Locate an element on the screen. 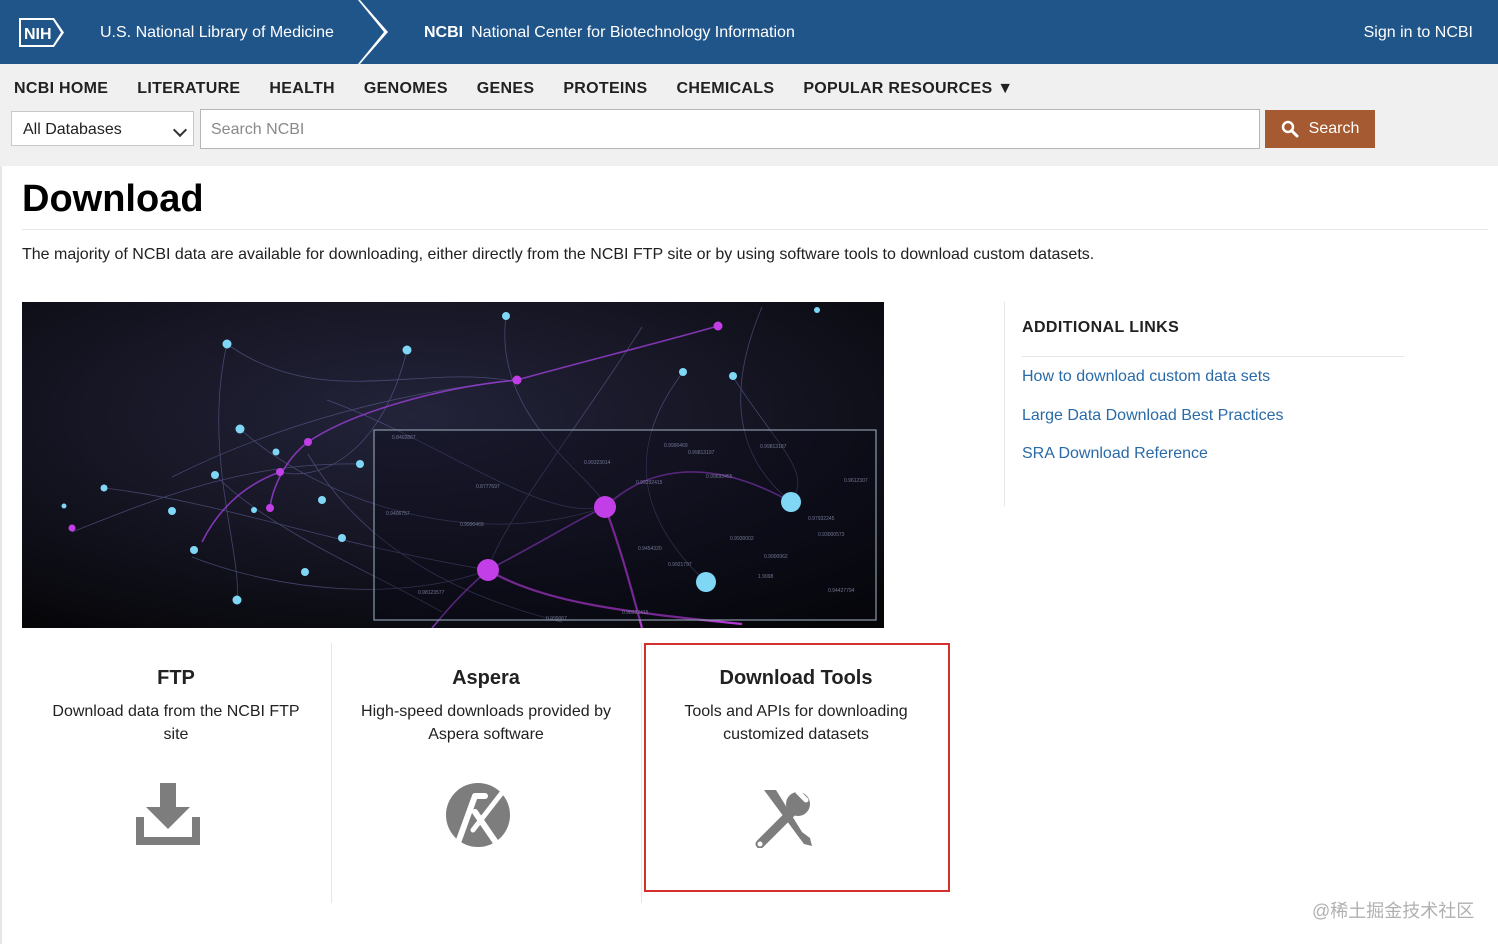  aspera-card-title: Aspera is located at coordinates (486, 678).